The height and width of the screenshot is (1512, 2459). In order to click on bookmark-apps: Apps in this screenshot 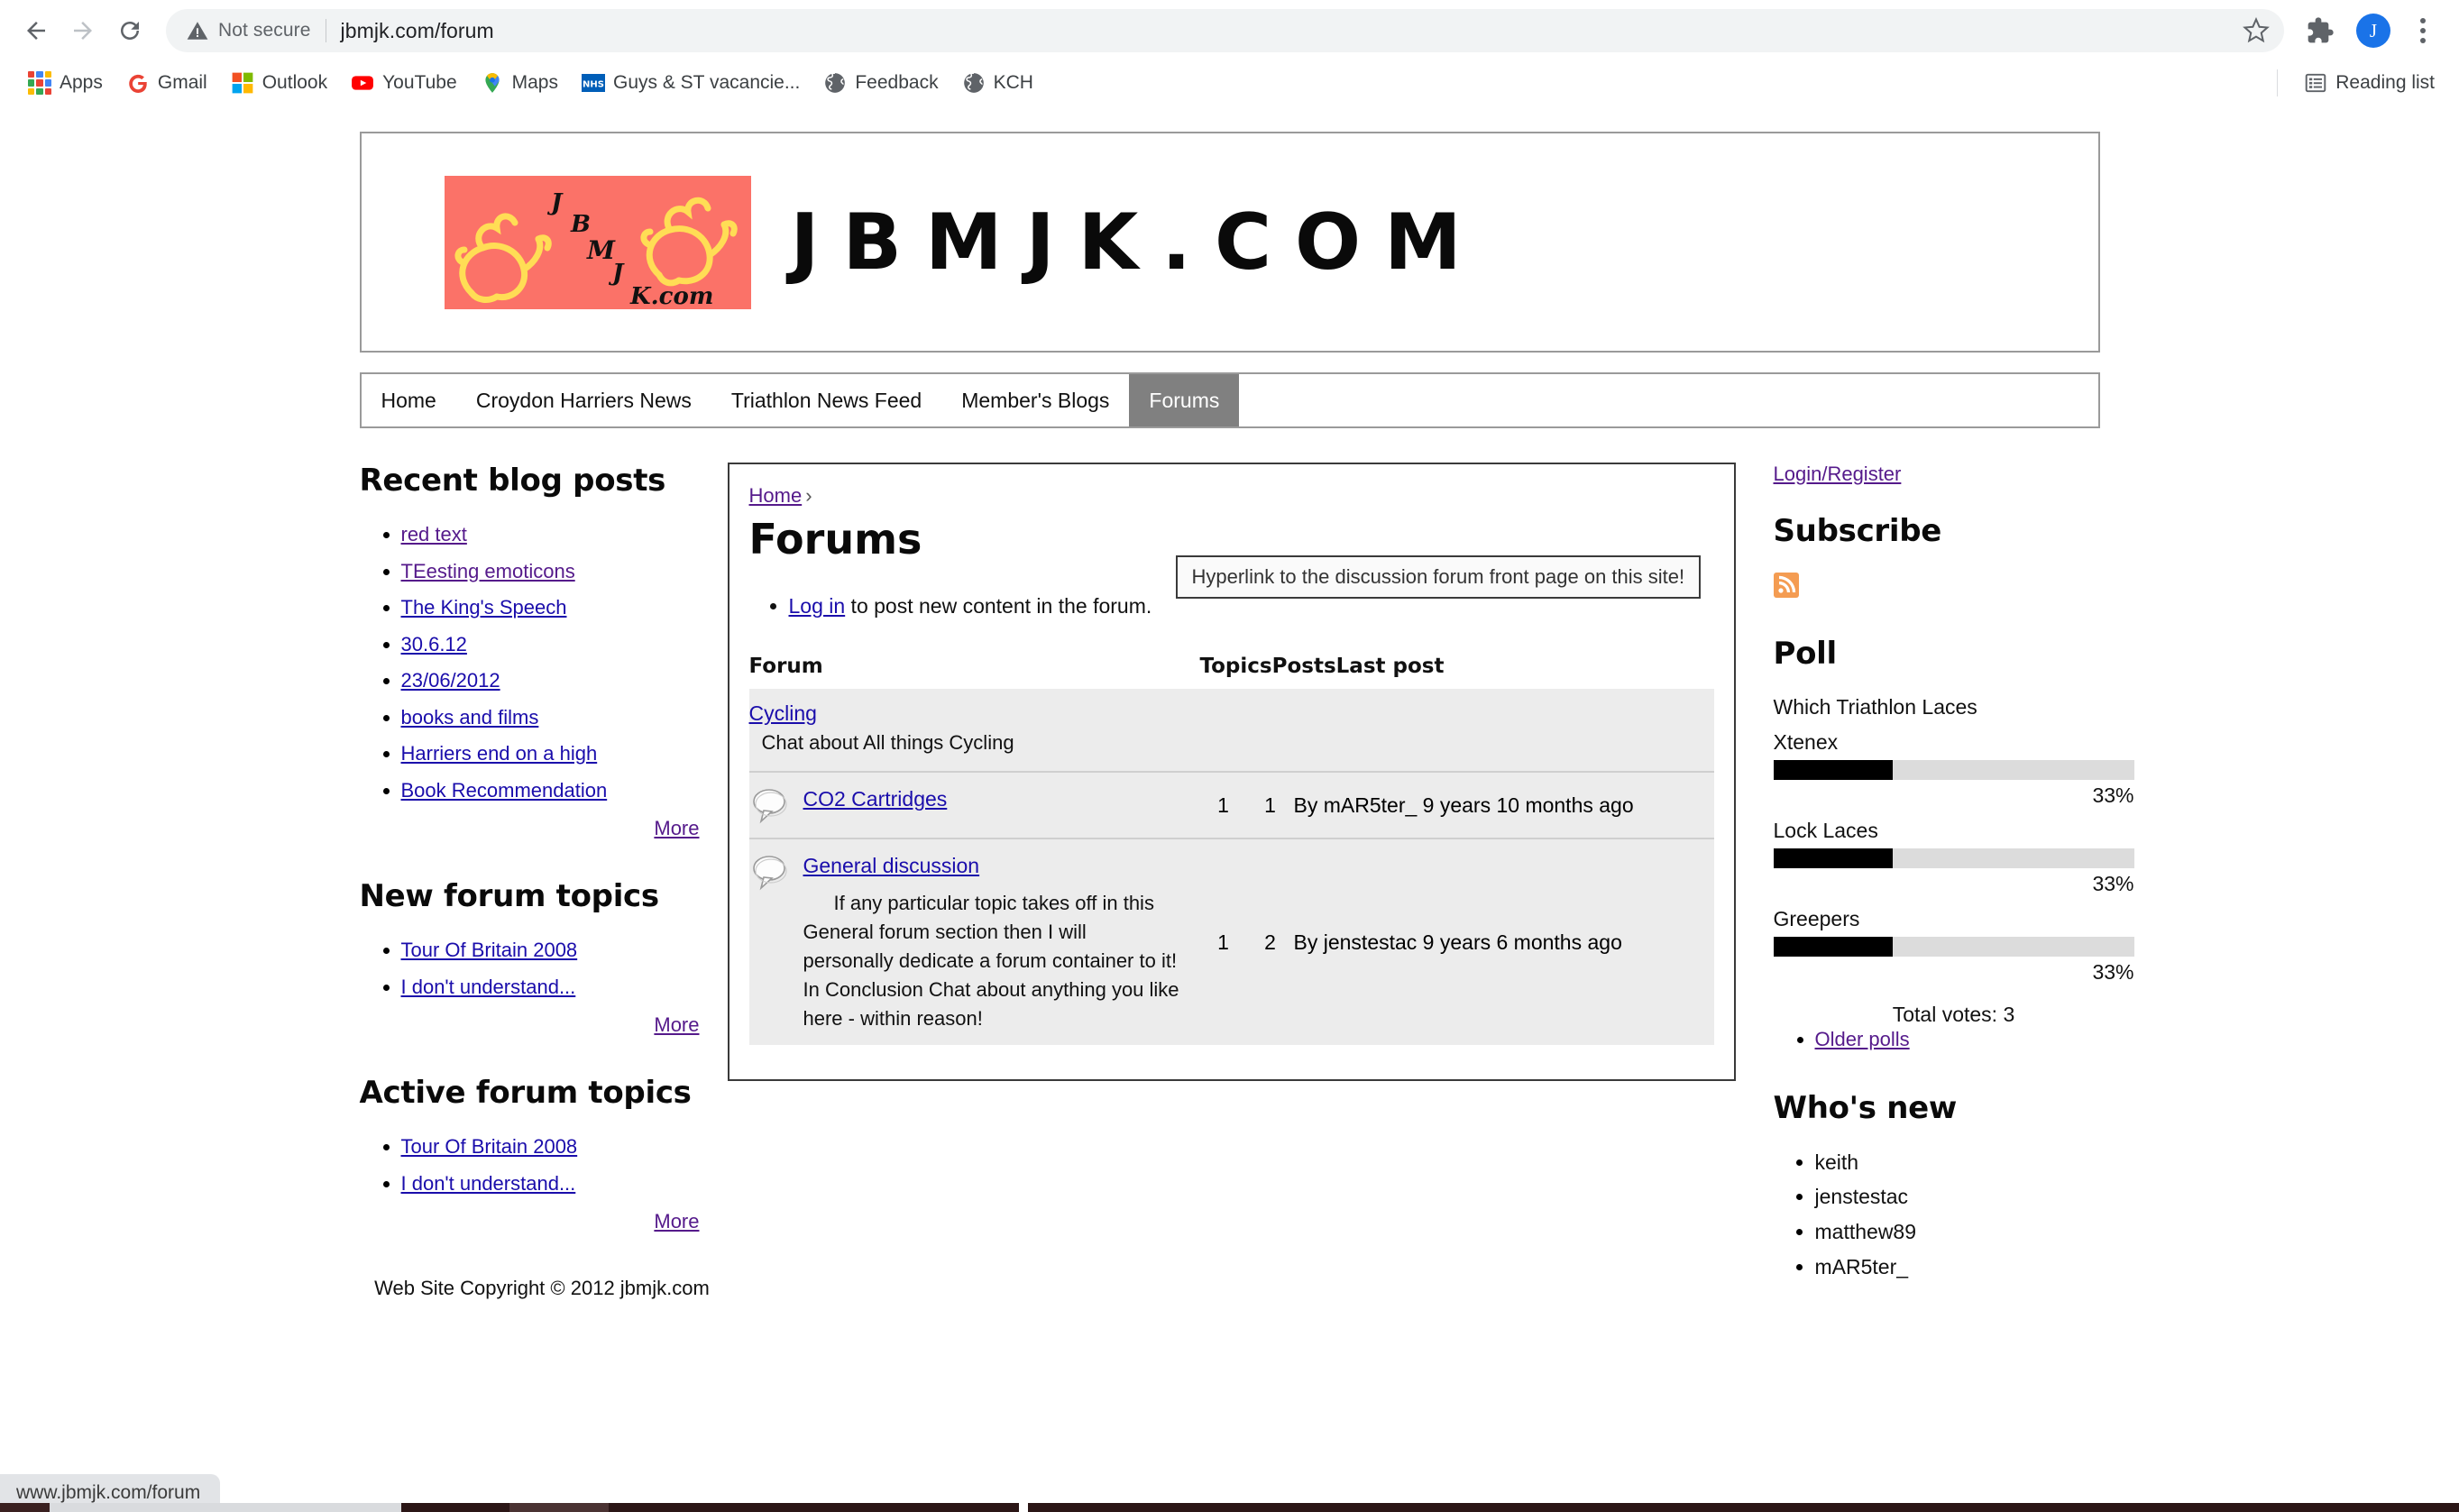, I will do `click(65, 83)`.